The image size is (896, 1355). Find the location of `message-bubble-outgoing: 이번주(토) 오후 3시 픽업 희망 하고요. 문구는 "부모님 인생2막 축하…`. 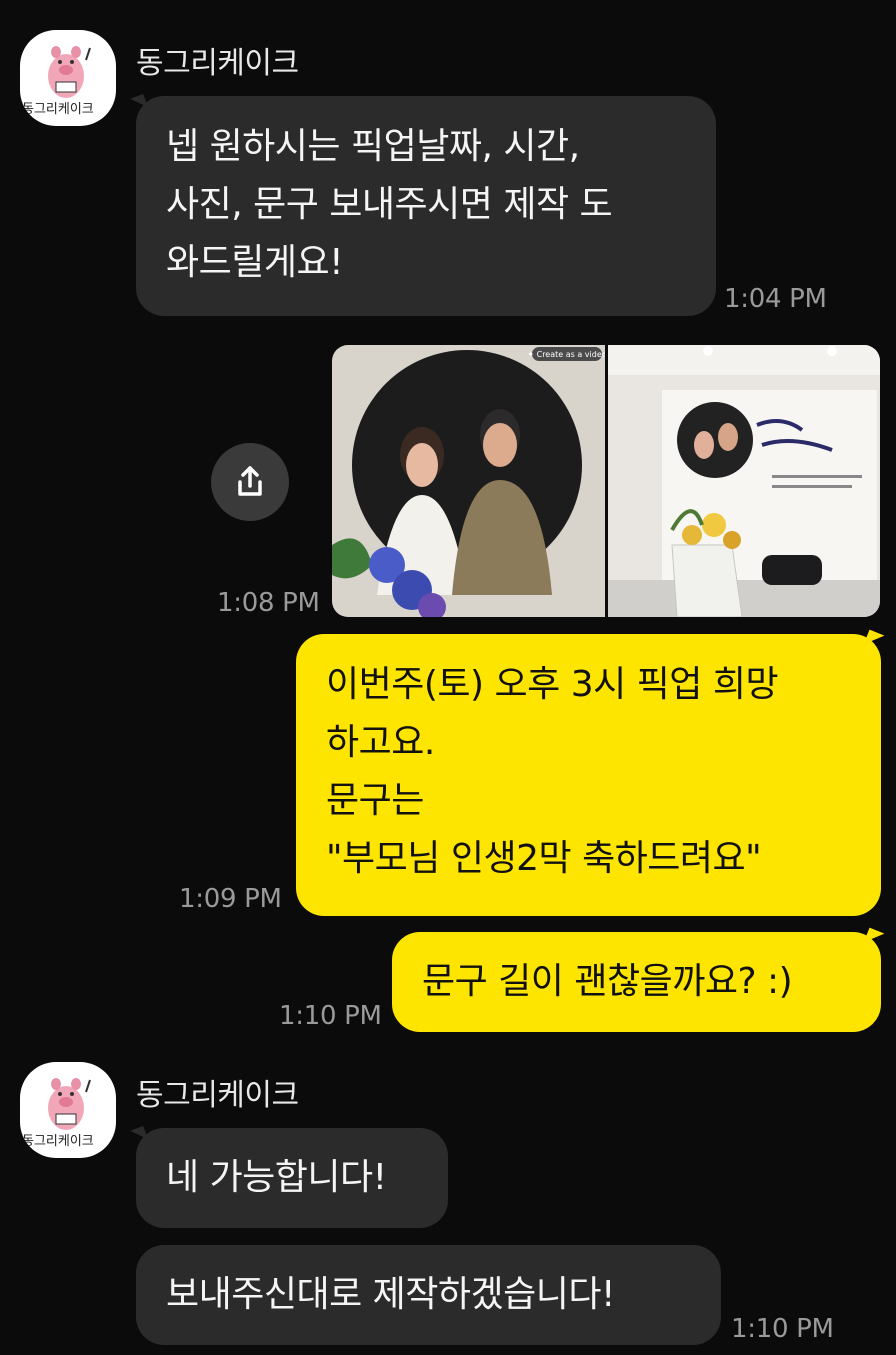

message-bubble-outgoing: 이번주(토) 오후 3시 픽업 희망 하고요. 문구는 "부모님 인생2막 축하… is located at coordinates (588, 775).